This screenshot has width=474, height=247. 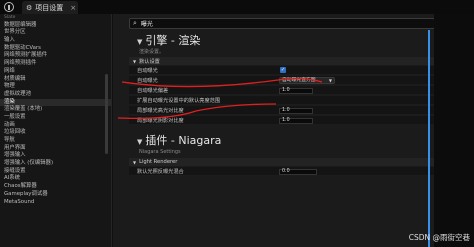 I want to click on content-scrollbar, so click(x=429, y=138).